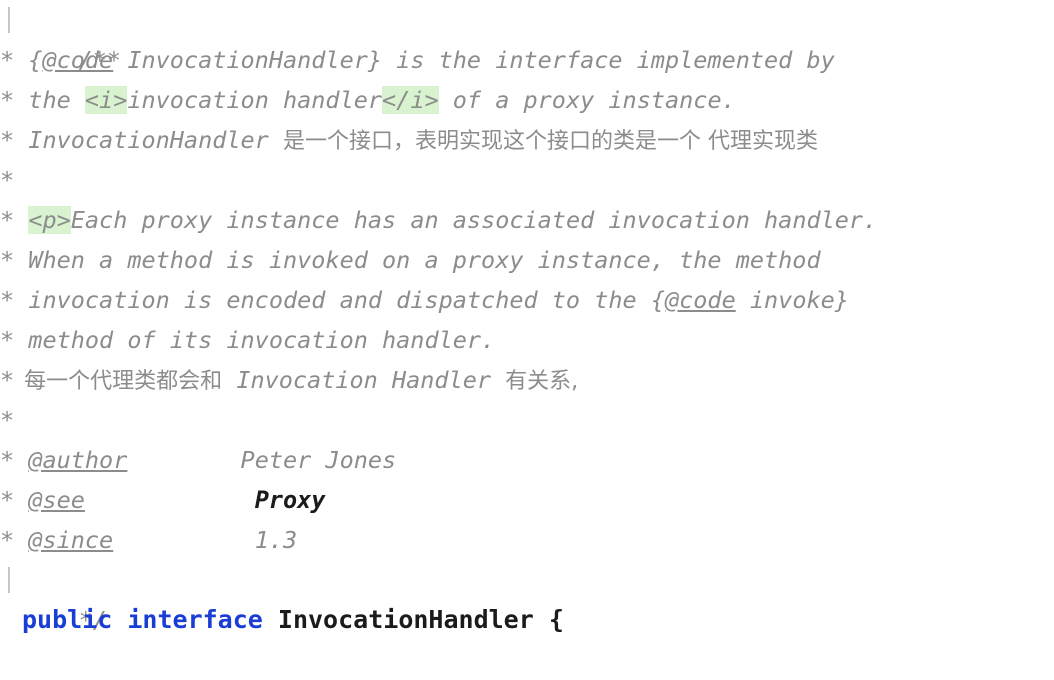 The width and height of the screenshot is (1054, 680). I want to click on open-brace: {, so click(556, 619).